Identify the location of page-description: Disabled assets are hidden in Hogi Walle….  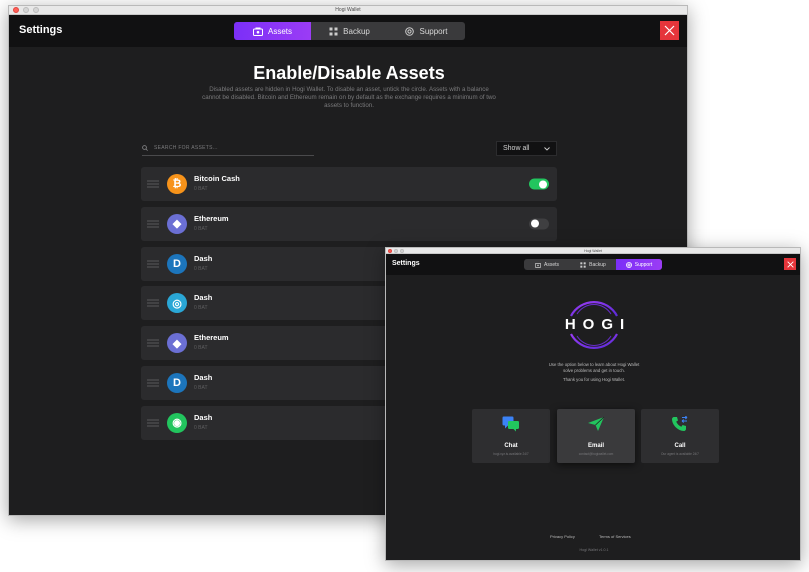
(349, 97).